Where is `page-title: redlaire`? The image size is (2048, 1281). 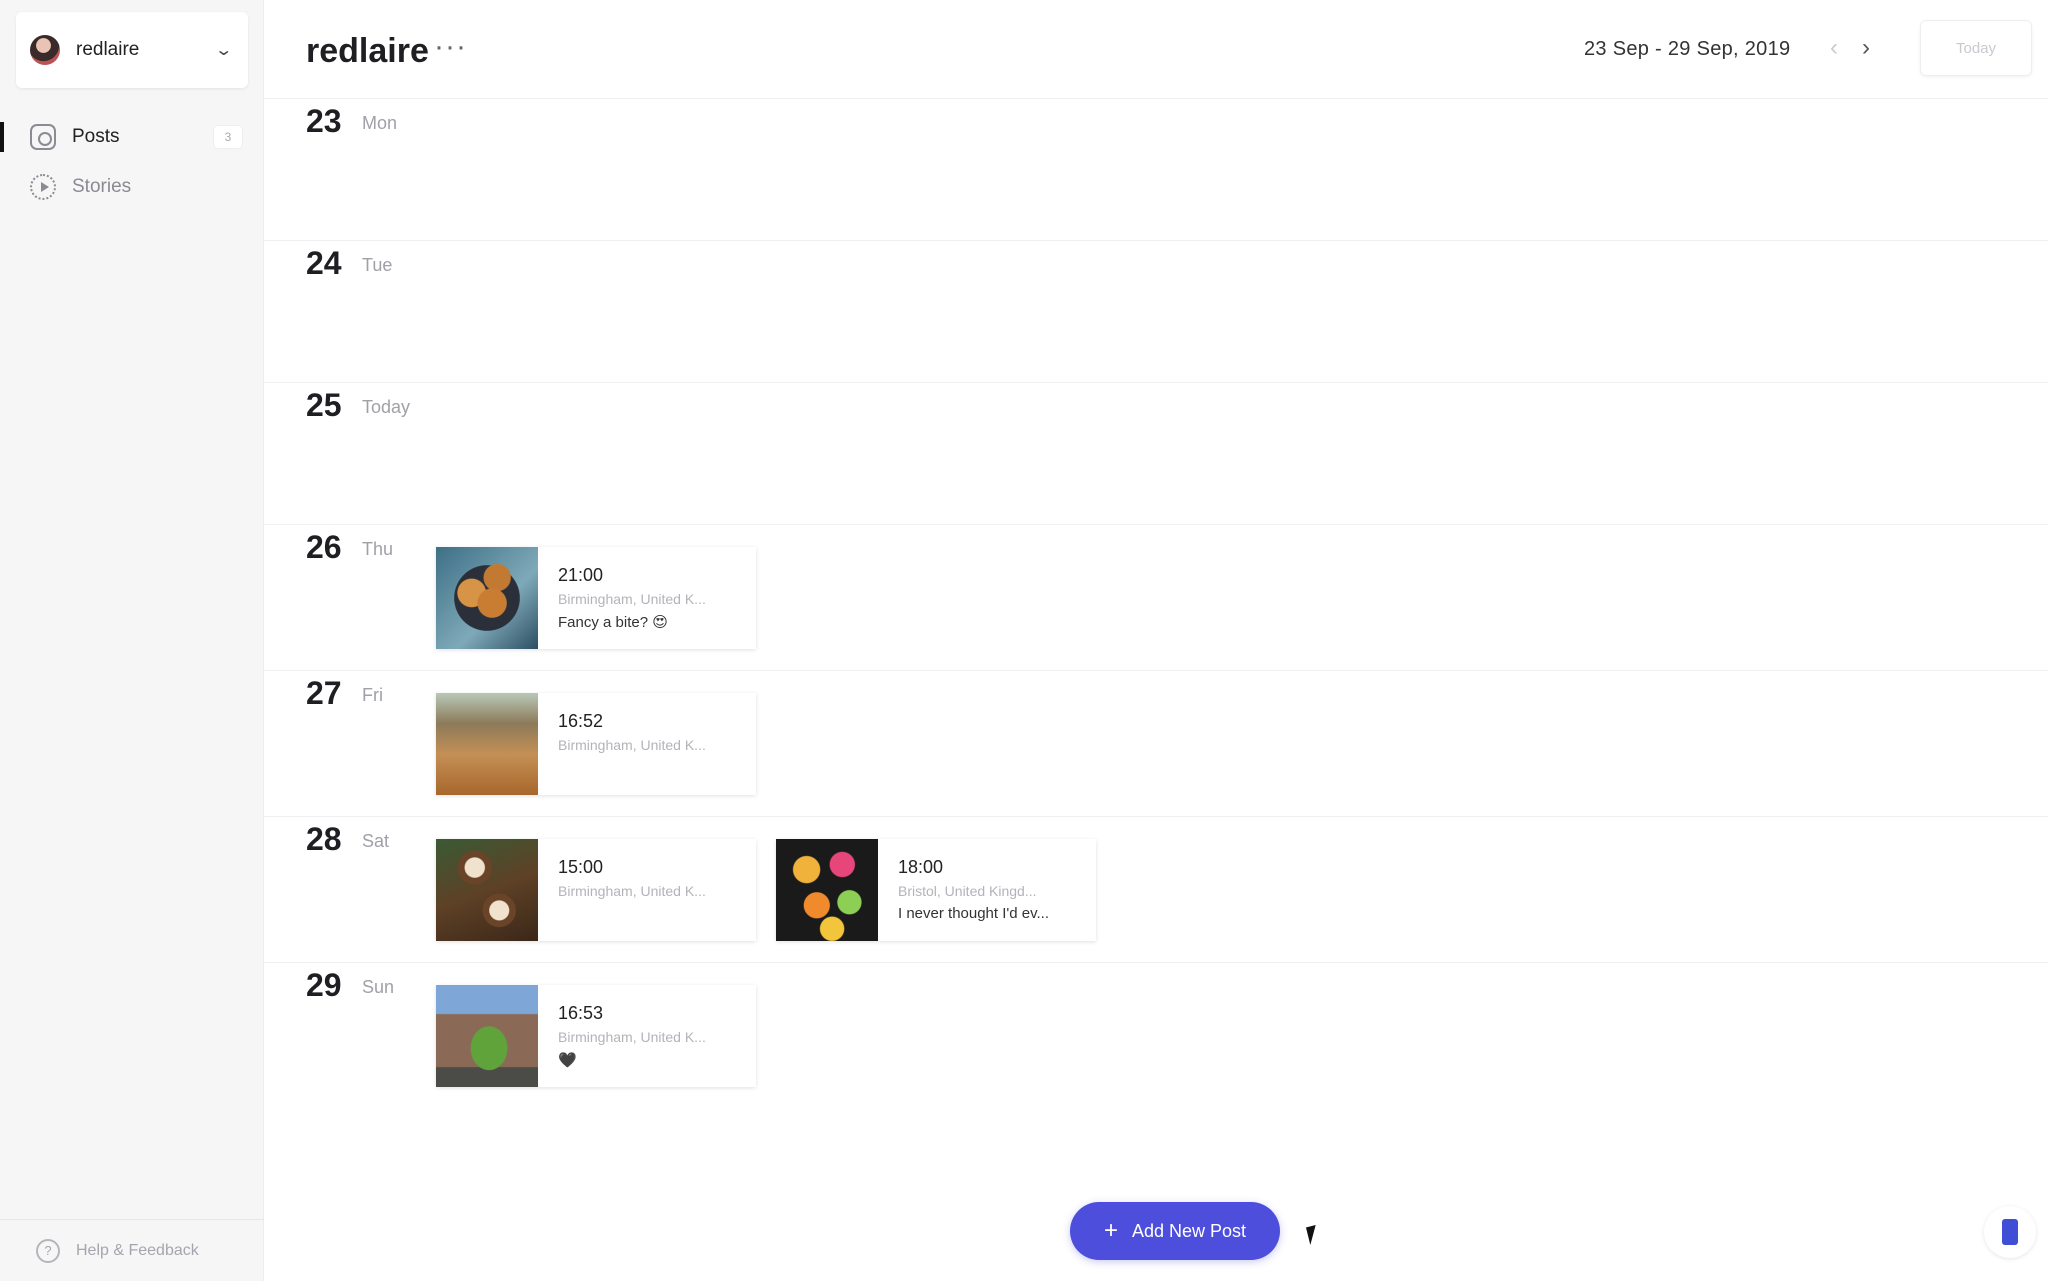 page-title: redlaire is located at coordinates (367, 51).